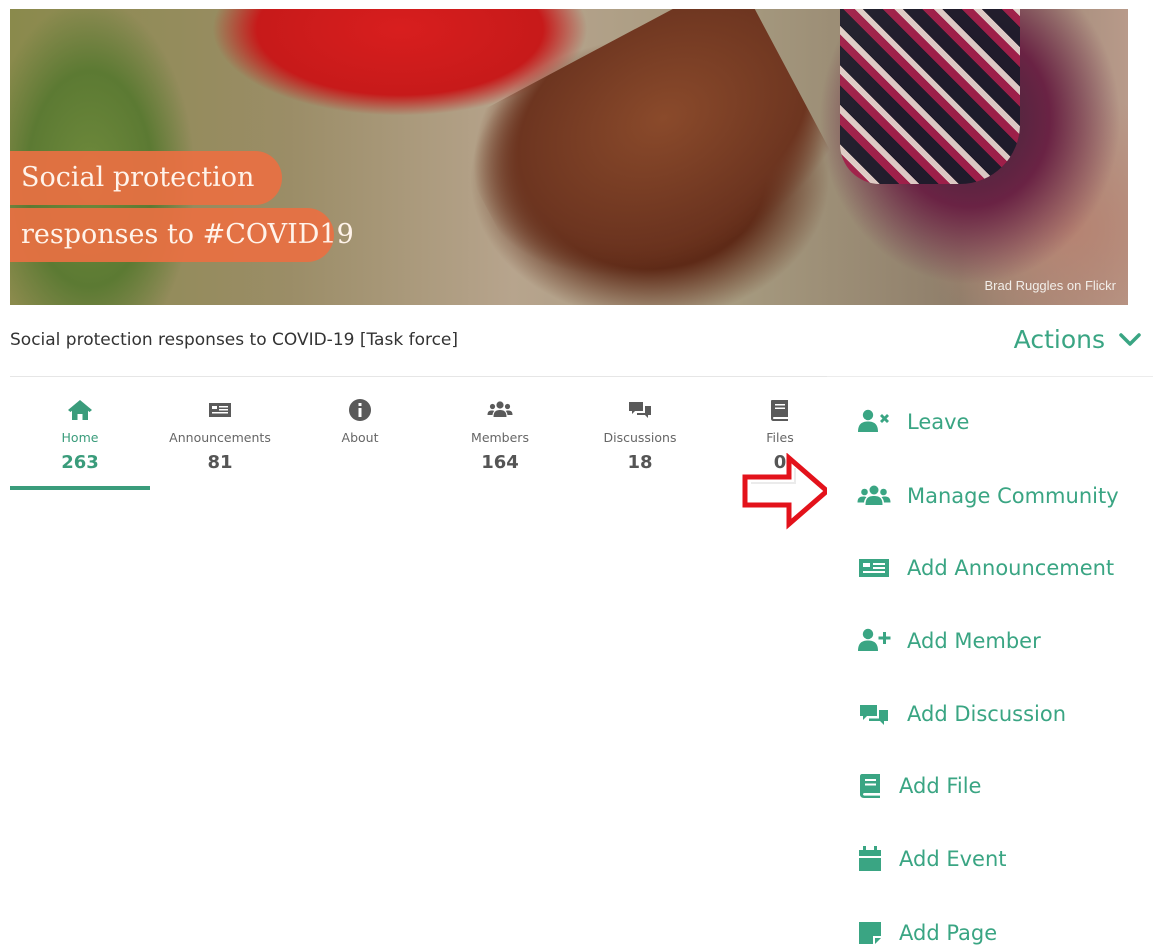 Image resolution: width=1153 pixels, height=945 pixels. What do you see at coordinates (360, 437) in the screenshot?
I see `tab-label: About` at bounding box center [360, 437].